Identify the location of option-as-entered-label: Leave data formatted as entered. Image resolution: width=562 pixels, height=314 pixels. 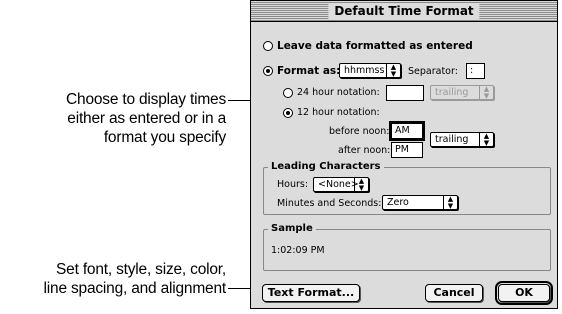
(375, 46).